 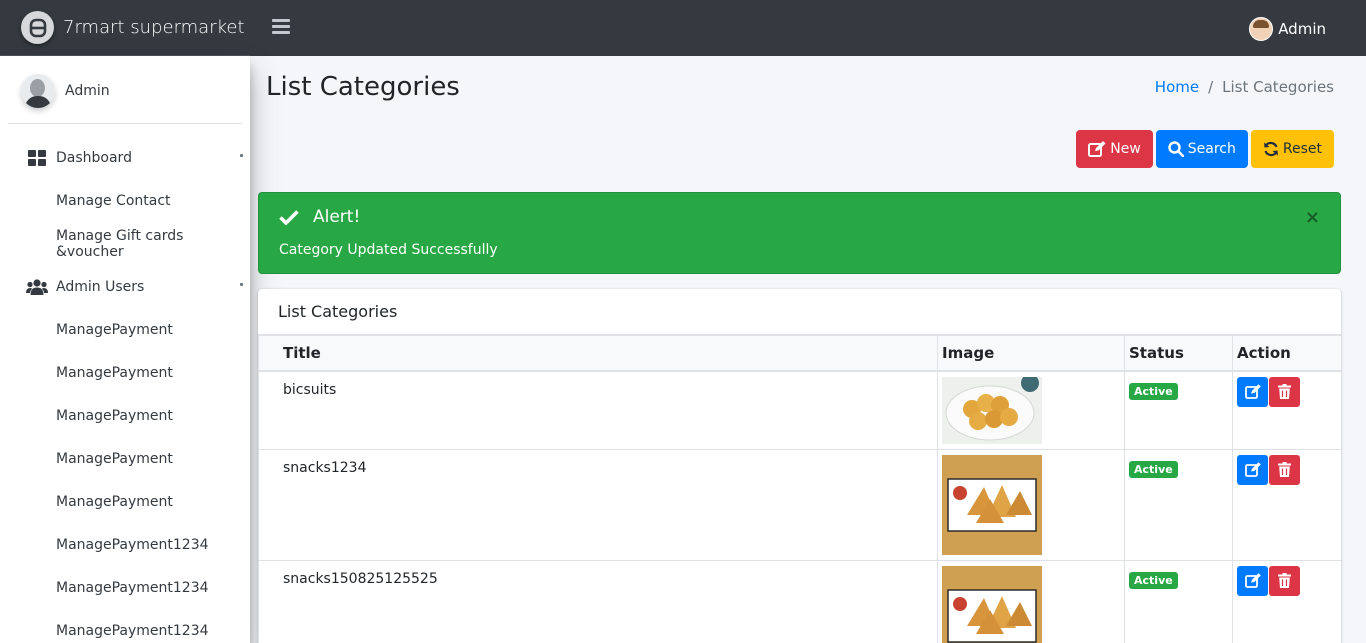 What do you see at coordinates (1097, 149) in the screenshot?
I see `edit-square-icon` at bounding box center [1097, 149].